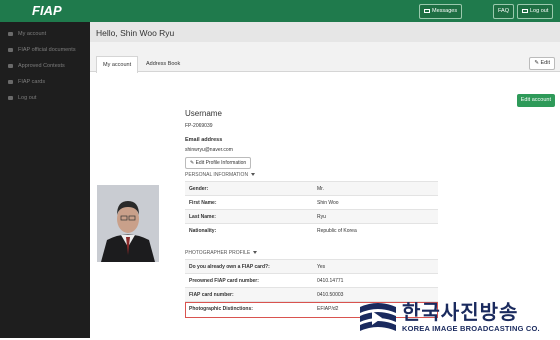  I want to click on watermark-text: 한국사진방송 KOREA IMAGE BROADCASTING CO., so click(471, 318).